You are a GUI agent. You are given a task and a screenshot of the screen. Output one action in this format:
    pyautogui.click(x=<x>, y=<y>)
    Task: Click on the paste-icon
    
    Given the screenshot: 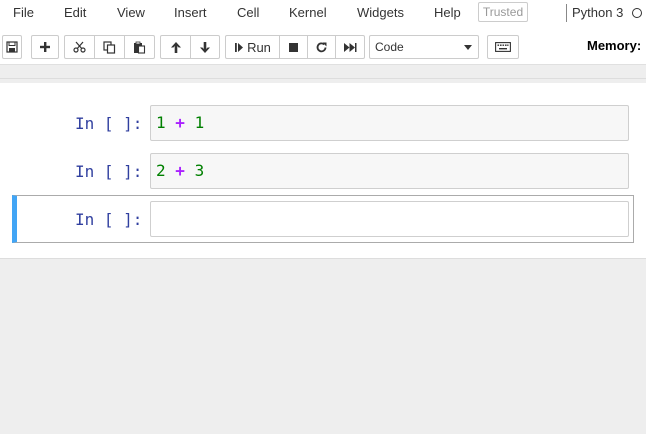 What is the action you would take?
    pyautogui.click(x=140, y=47)
    